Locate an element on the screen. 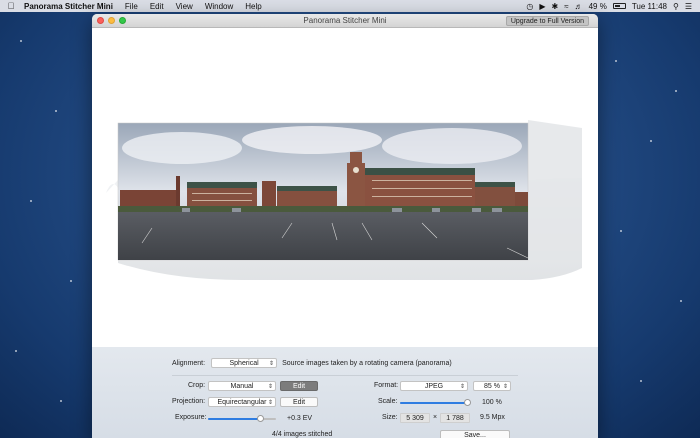 This screenshot has height=438, width=700. projection-label: Projection: is located at coordinates (189, 401).